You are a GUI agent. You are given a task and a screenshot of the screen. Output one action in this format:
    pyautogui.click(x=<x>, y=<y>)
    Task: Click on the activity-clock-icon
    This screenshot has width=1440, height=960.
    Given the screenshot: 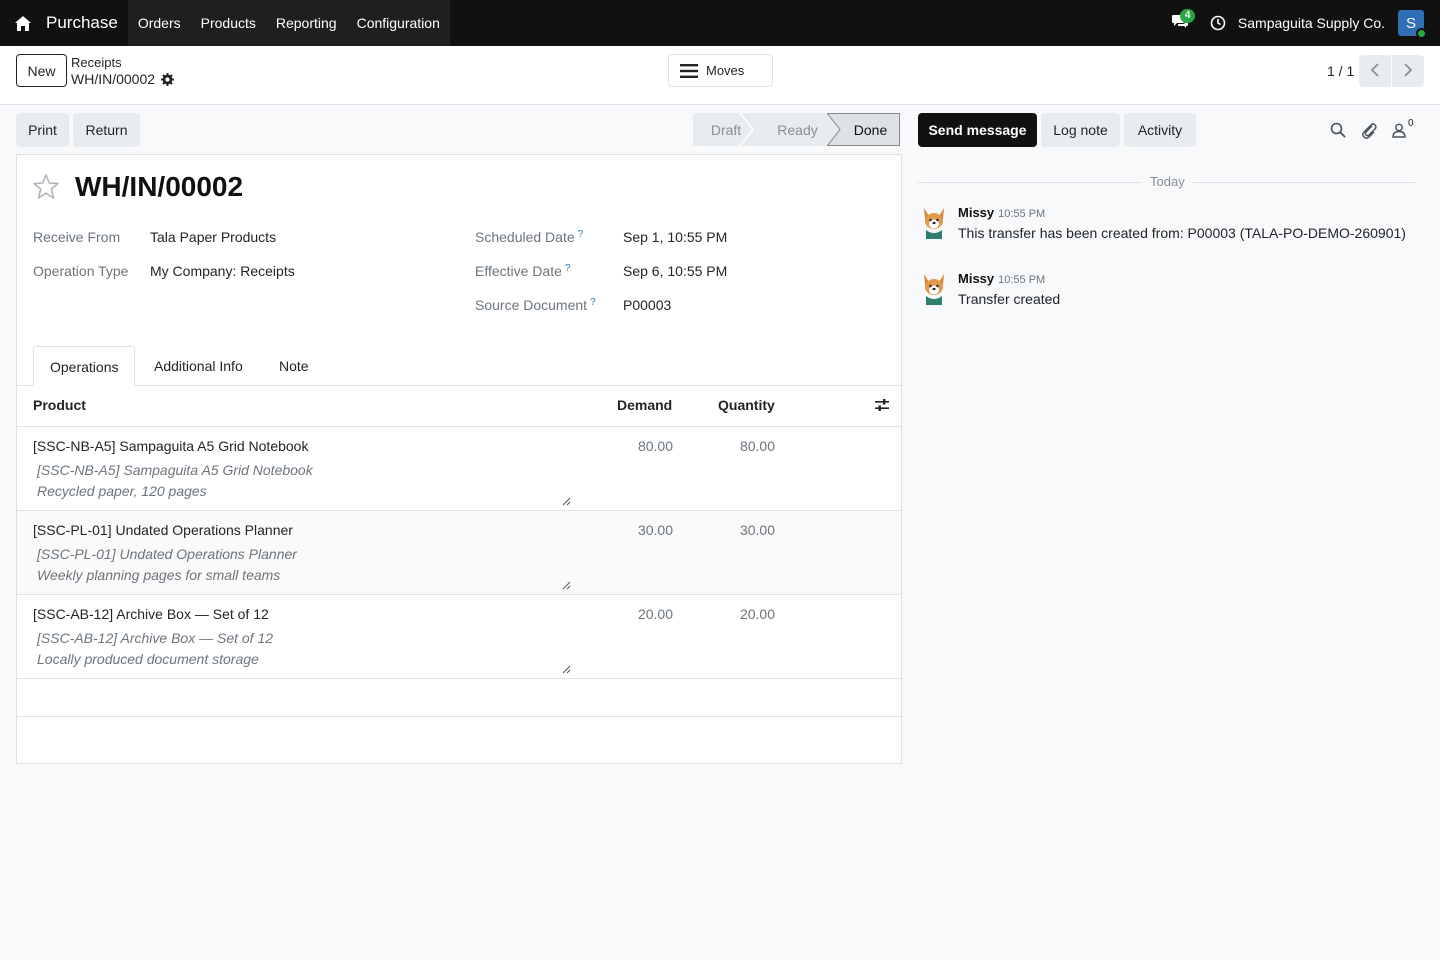 What is the action you would take?
    pyautogui.click(x=1218, y=23)
    